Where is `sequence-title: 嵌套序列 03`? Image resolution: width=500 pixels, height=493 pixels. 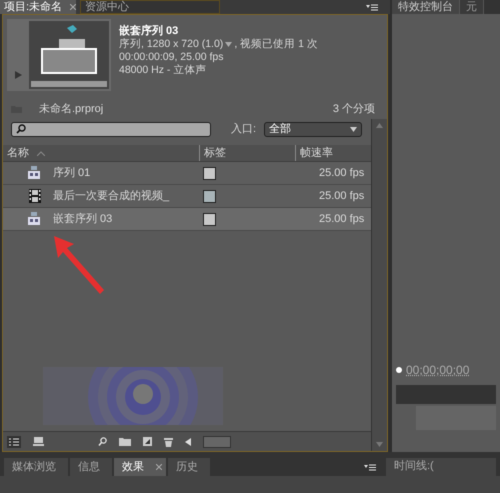
sequence-title: 嵌套序列 03 is located at coordinates (149, 31).